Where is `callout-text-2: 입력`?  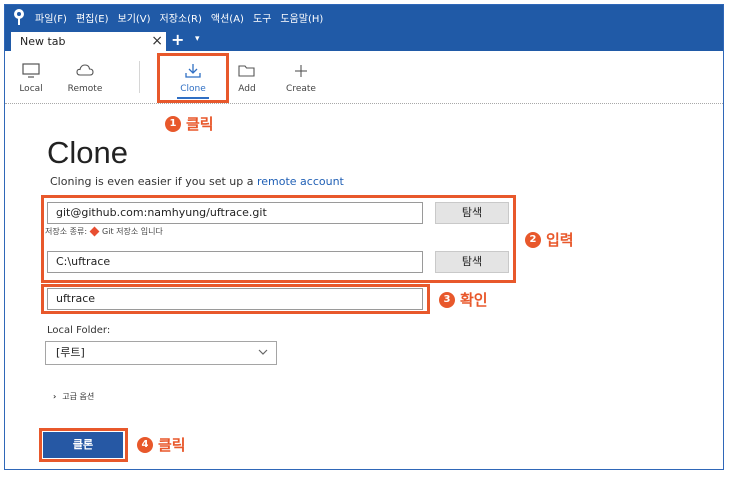 callout-text-2: 입력 is located at coordinates (560, 240).